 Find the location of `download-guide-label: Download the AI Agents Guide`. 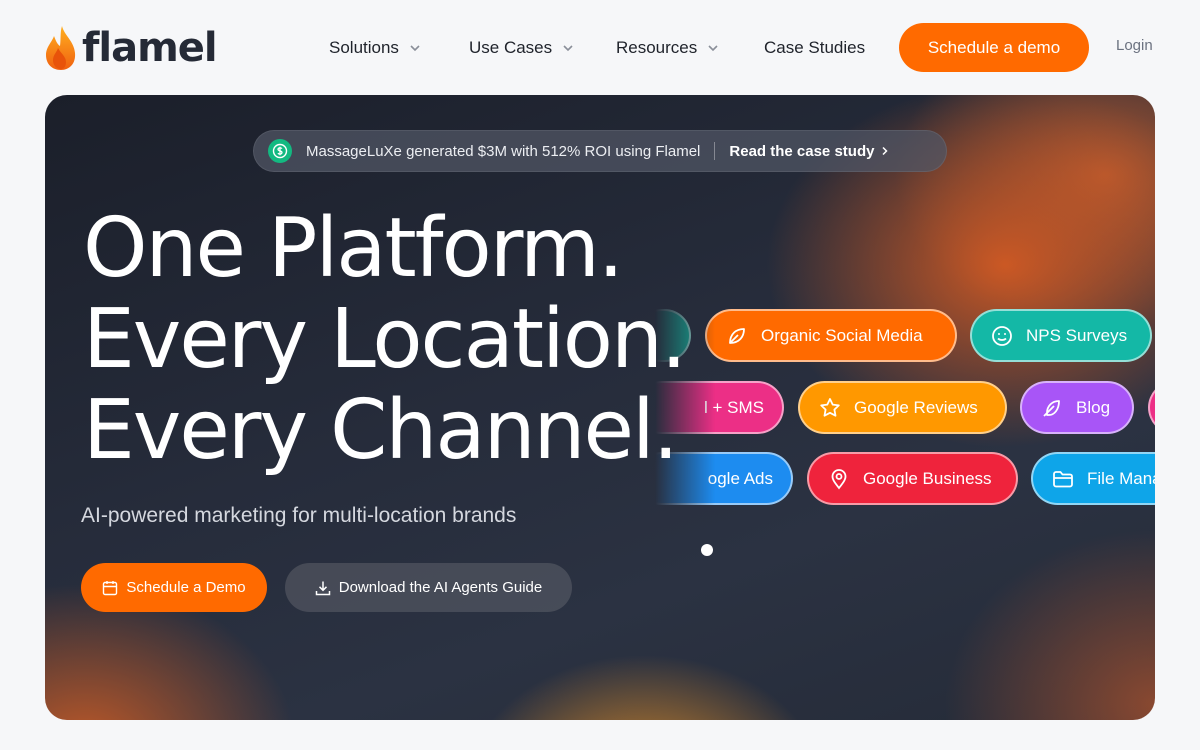

download-guide-label: Download the AI Agents Guide is located at coordinates (440, 587).